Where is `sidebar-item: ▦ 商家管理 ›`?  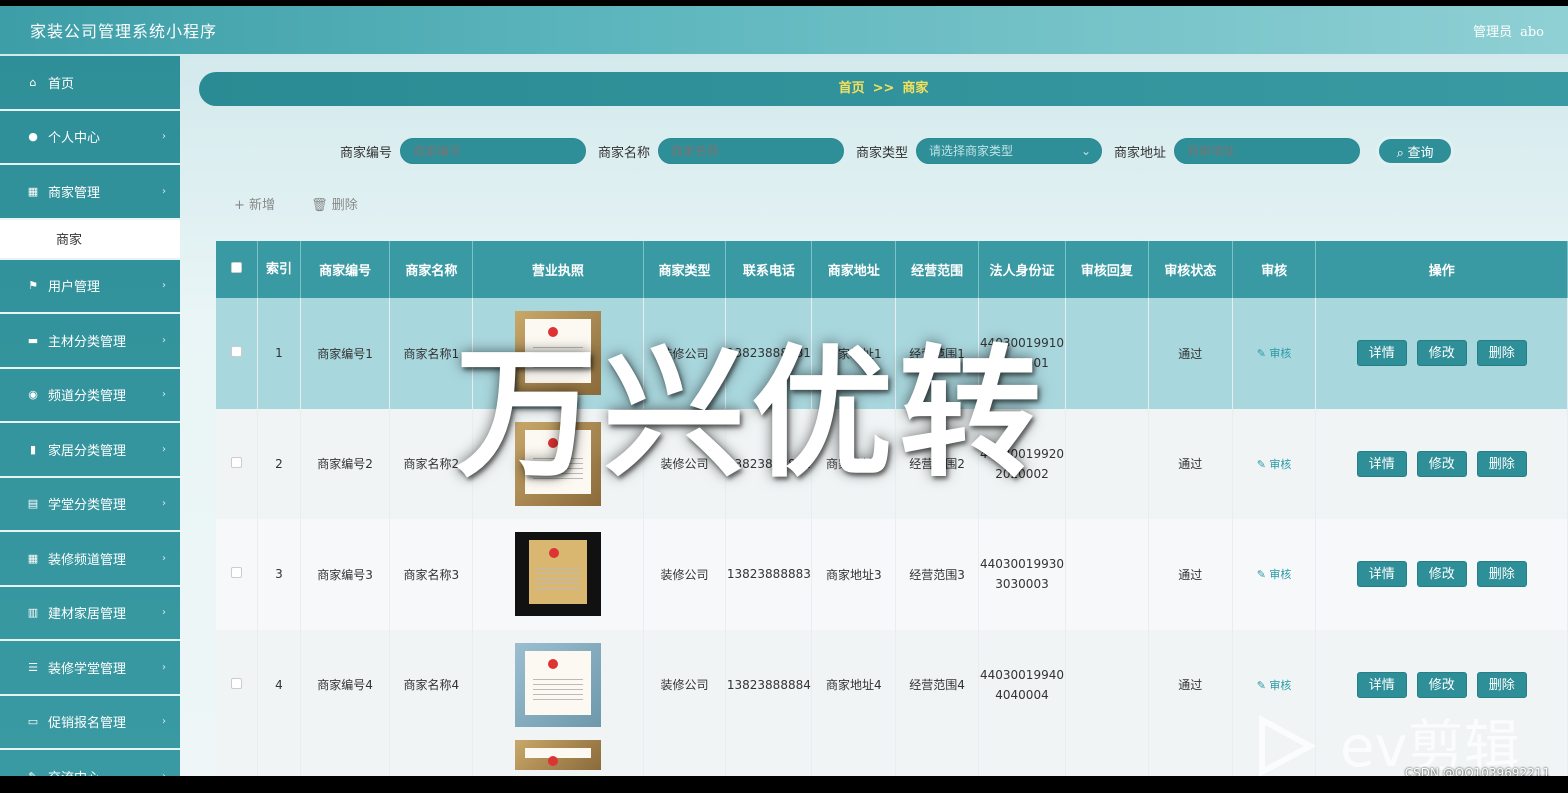 sidebar-item: ▦ 商家管理 › is located at coordinates (90, 192).